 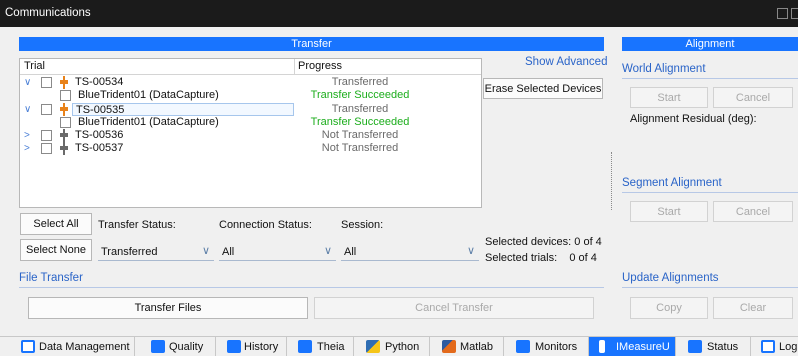 What do you see at coordinates (541, 258) in the screenshot?
I see `selected-trials-count: Selected trials: 0 of 4` at bounding box center [541, 258].